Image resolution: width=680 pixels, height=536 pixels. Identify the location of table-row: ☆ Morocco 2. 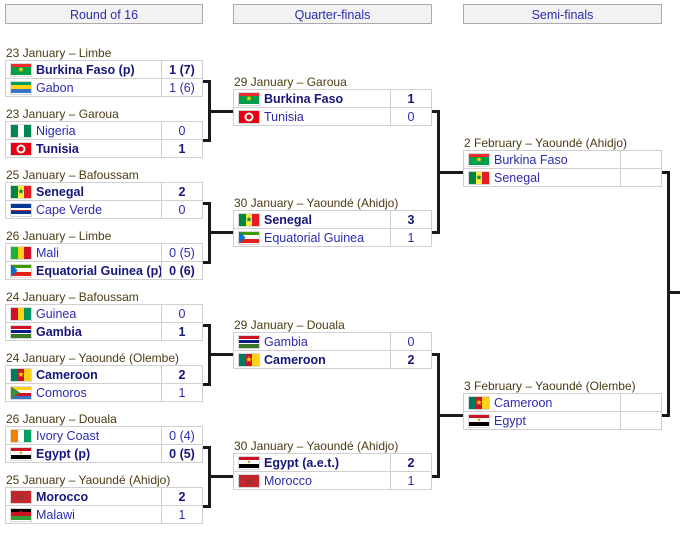
(104, 497).